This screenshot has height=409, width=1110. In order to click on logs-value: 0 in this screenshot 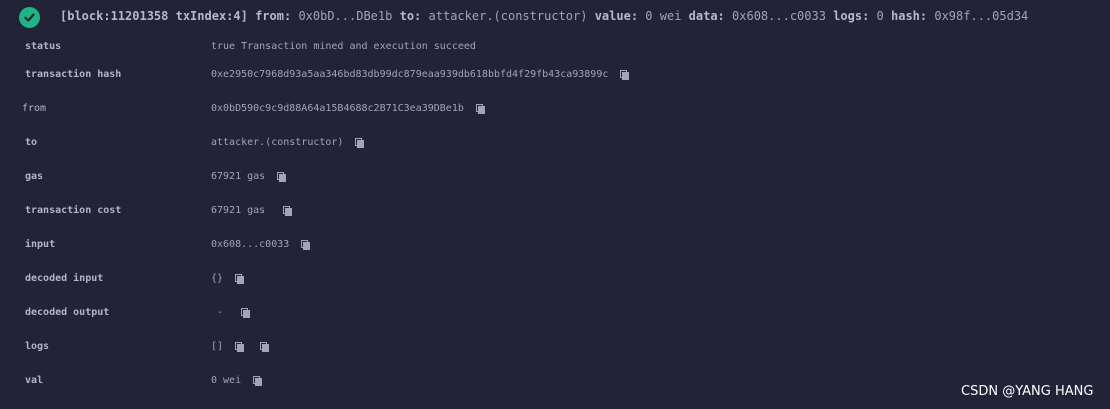, I will do `click(880, 16)`.